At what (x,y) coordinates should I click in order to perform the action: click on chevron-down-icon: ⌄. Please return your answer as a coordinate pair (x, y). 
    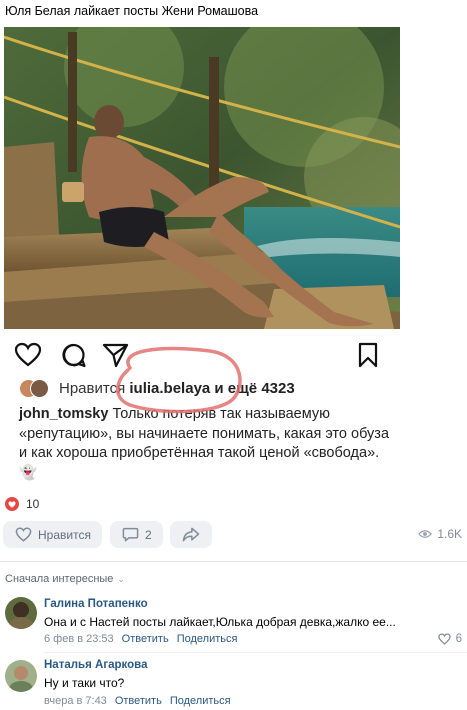
    Looking at the image, I should click on (121, 578).